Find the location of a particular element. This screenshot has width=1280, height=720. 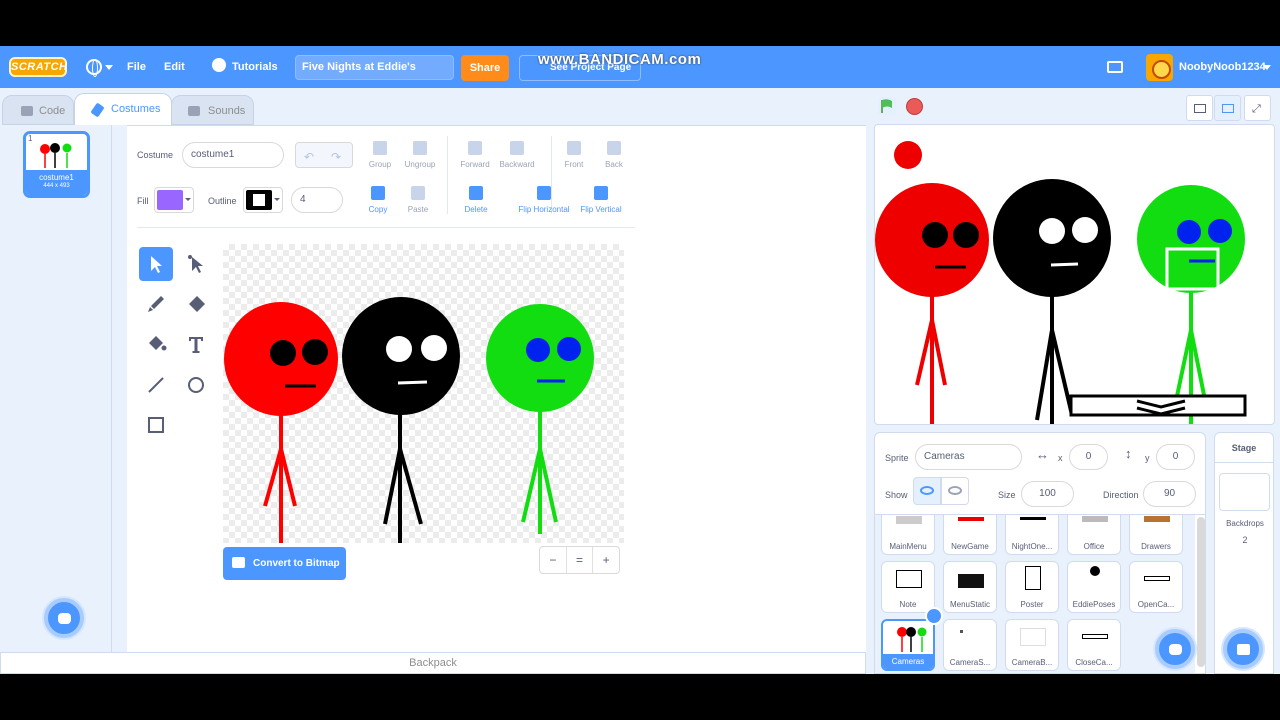

delete-button: Delete is located at coordinates (476, 200).